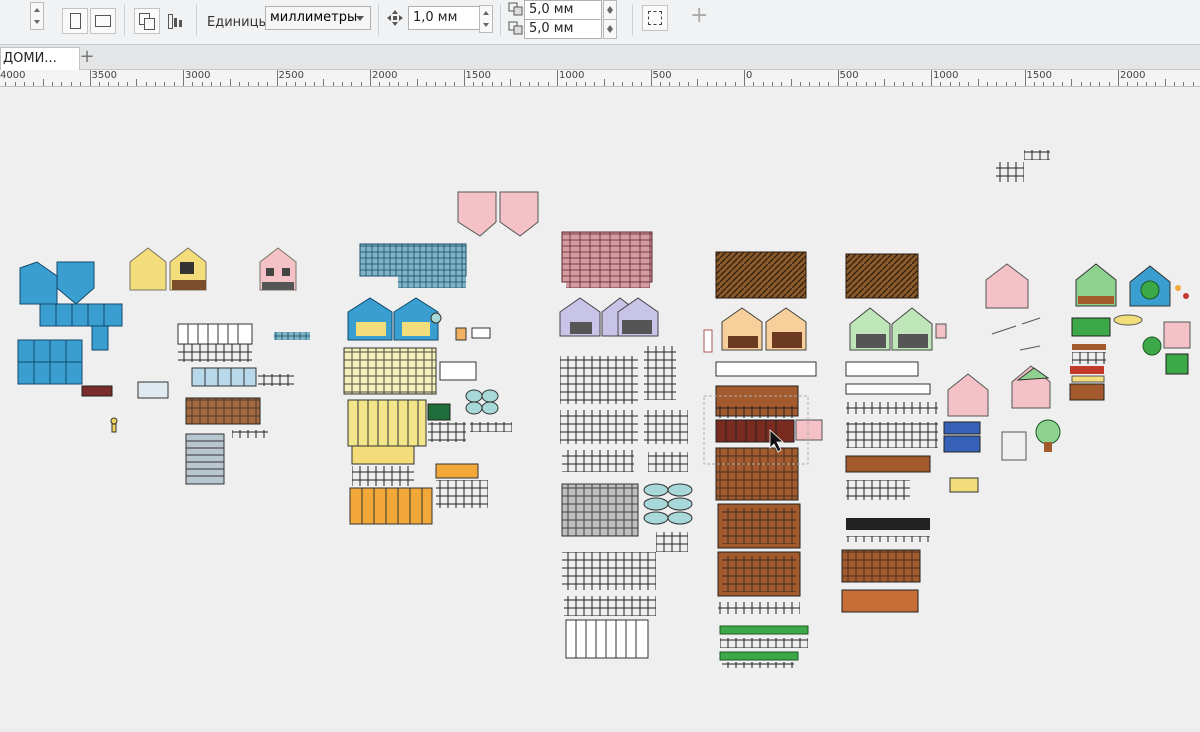  I want to click on lavender-interior-houses, so click(609, 317).